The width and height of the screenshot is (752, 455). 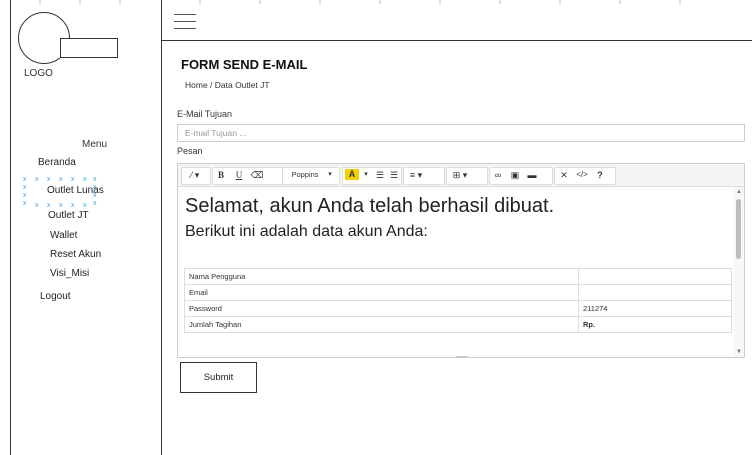 I want to click on table-row: Jumlah Tagihan Rp., so click(x=458, y=324).